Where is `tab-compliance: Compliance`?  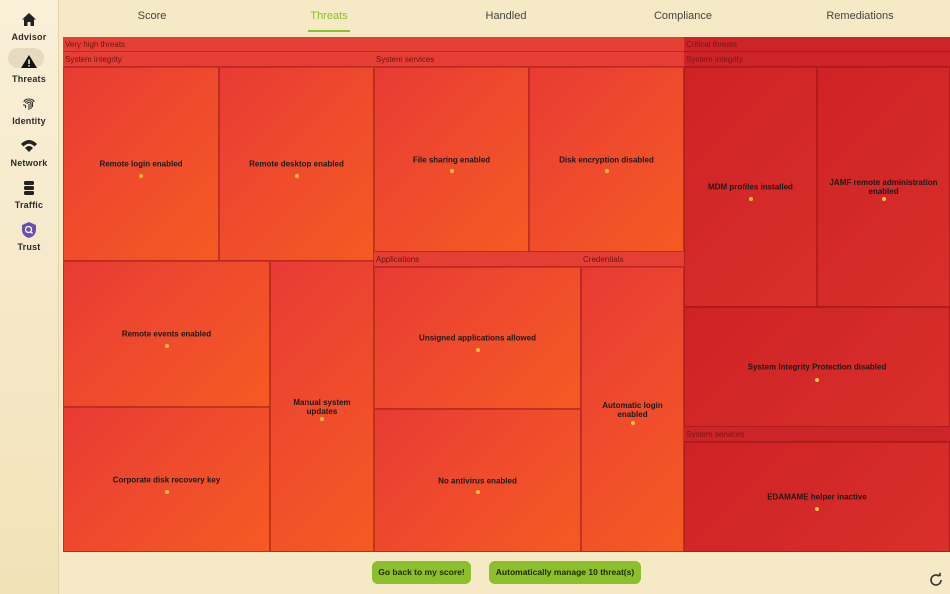
tab-compliance: Compliance is located at coordinates (683, 18).